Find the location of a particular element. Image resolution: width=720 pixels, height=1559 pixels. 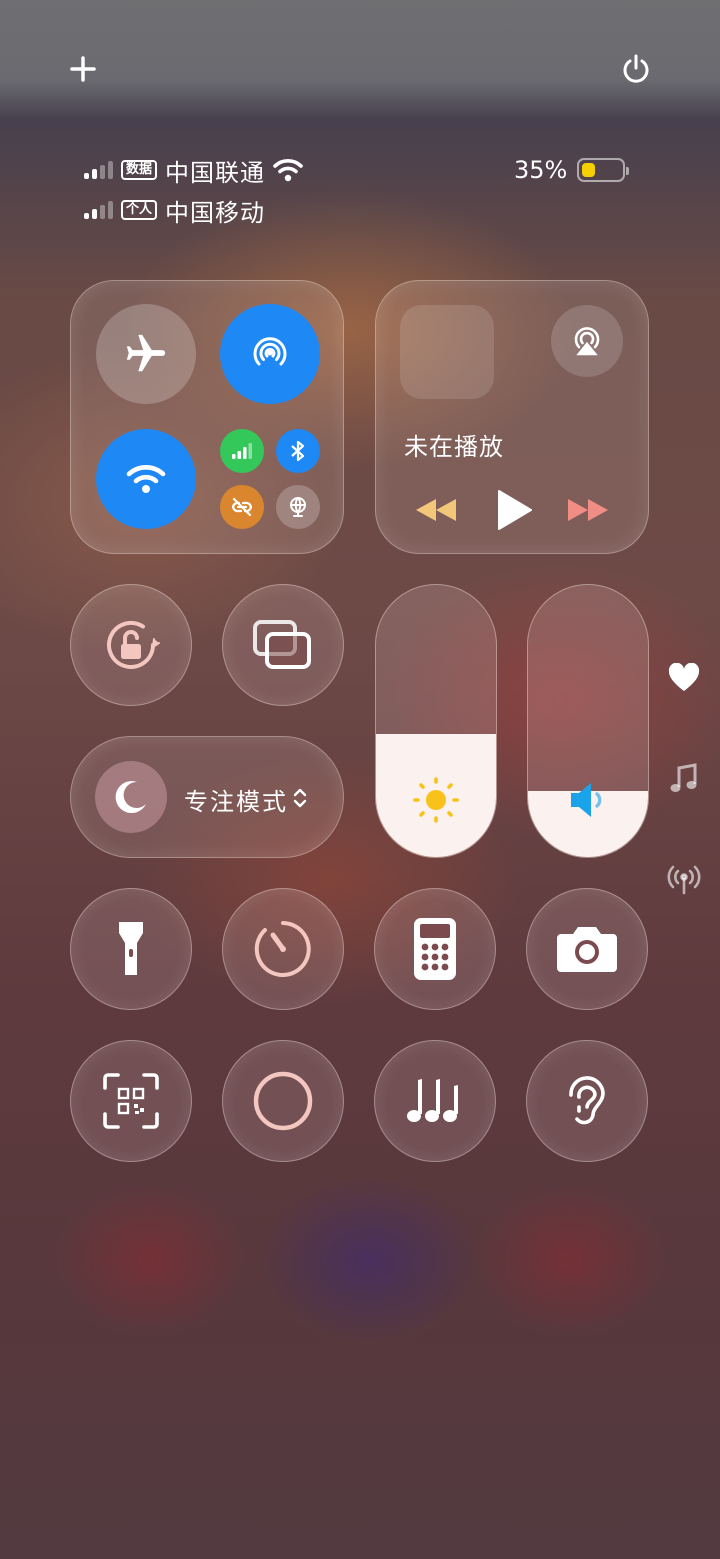

screen-mirroring-icon is located at coordinates (282, 644).